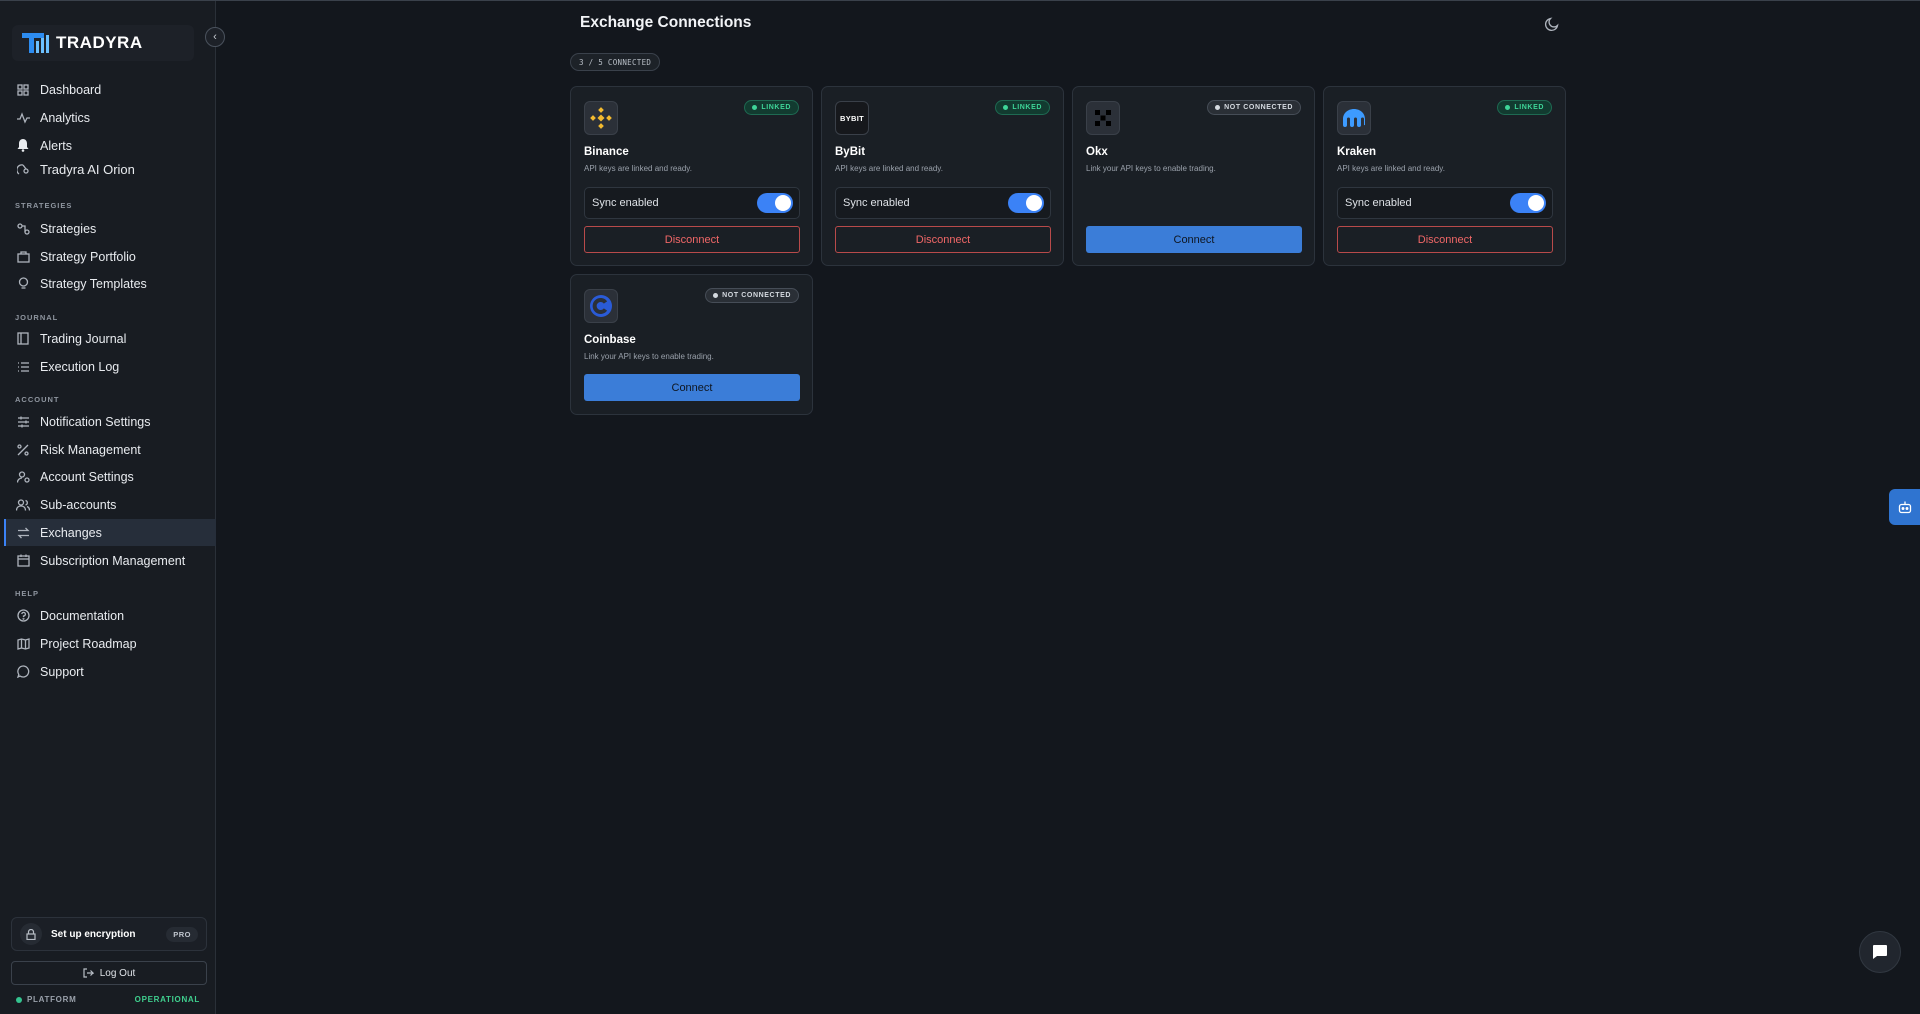 The height and width of the screenshot is (1014, 1920). What do you see at coordinates (1103, 118) in the screenshot?
I see `okx-logo-icon` at bounding box center [1103, 118].